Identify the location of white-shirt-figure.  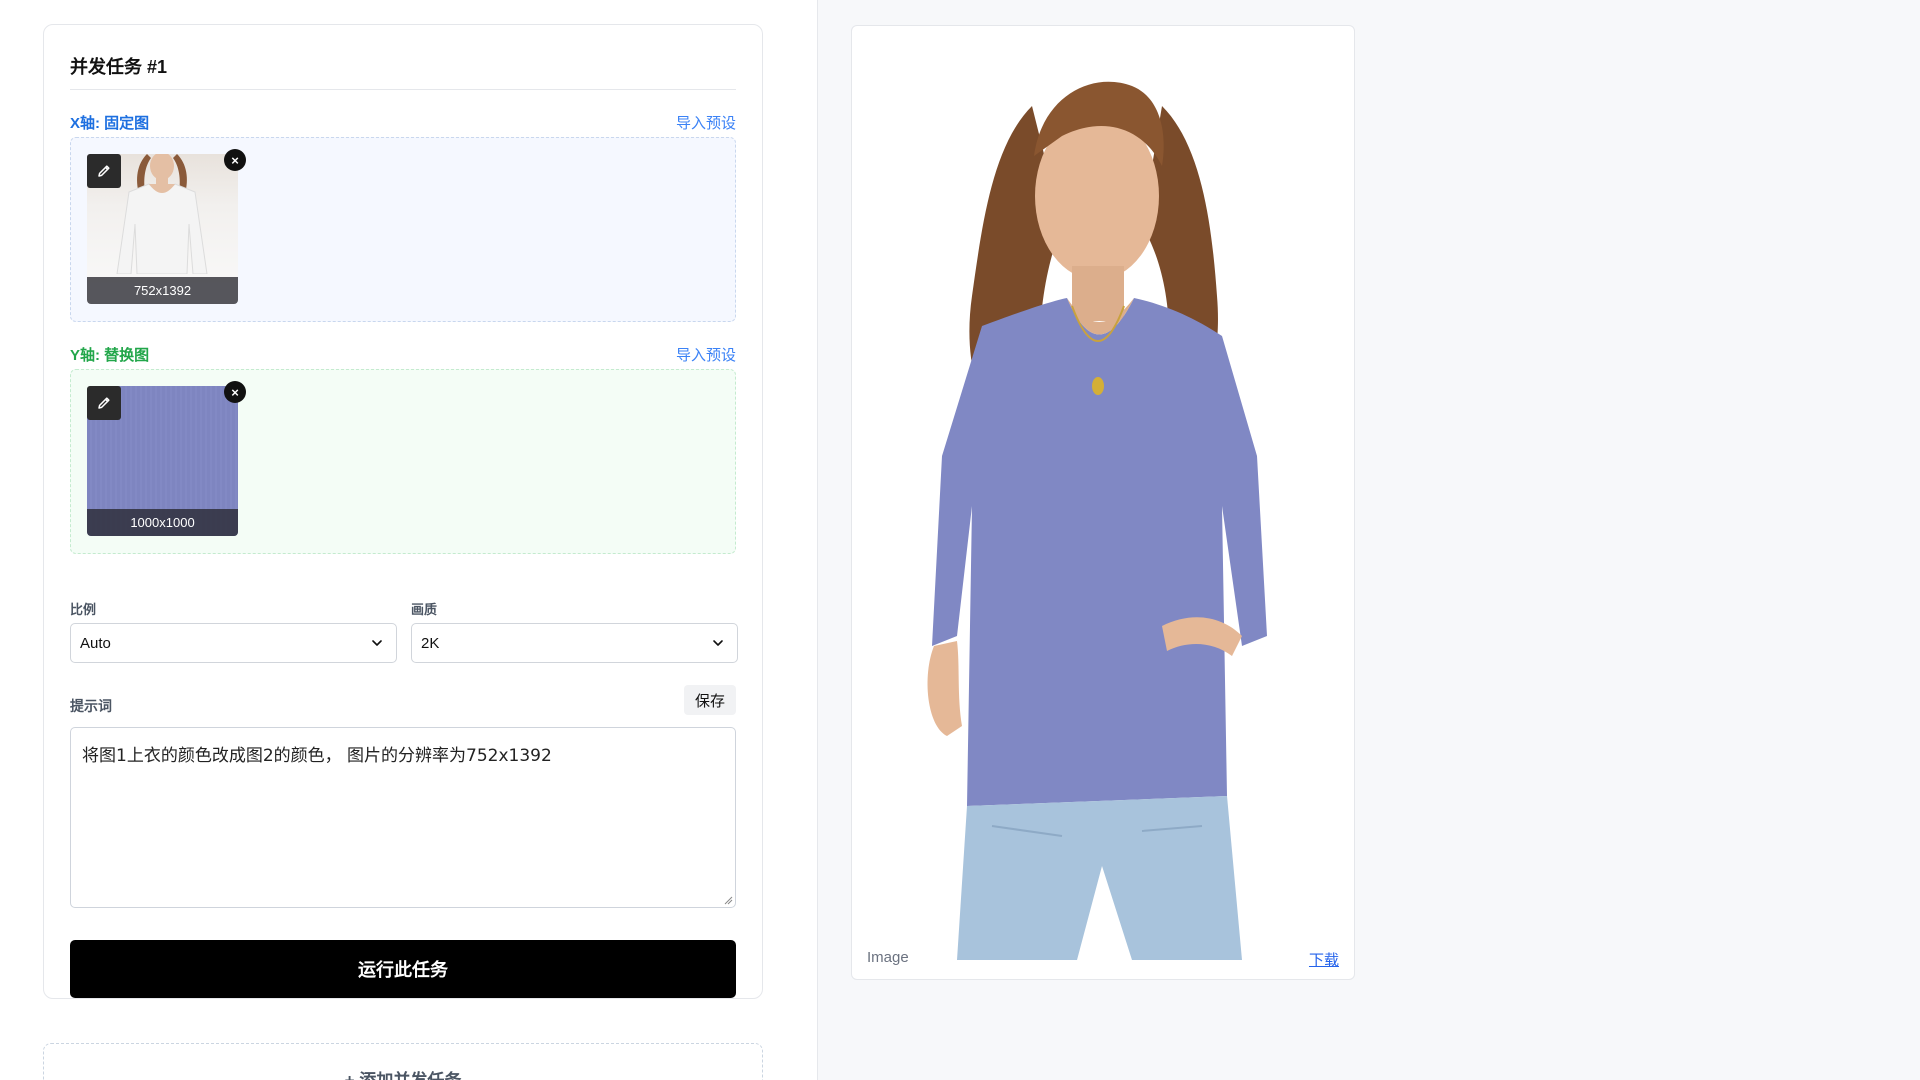
(162, 214).